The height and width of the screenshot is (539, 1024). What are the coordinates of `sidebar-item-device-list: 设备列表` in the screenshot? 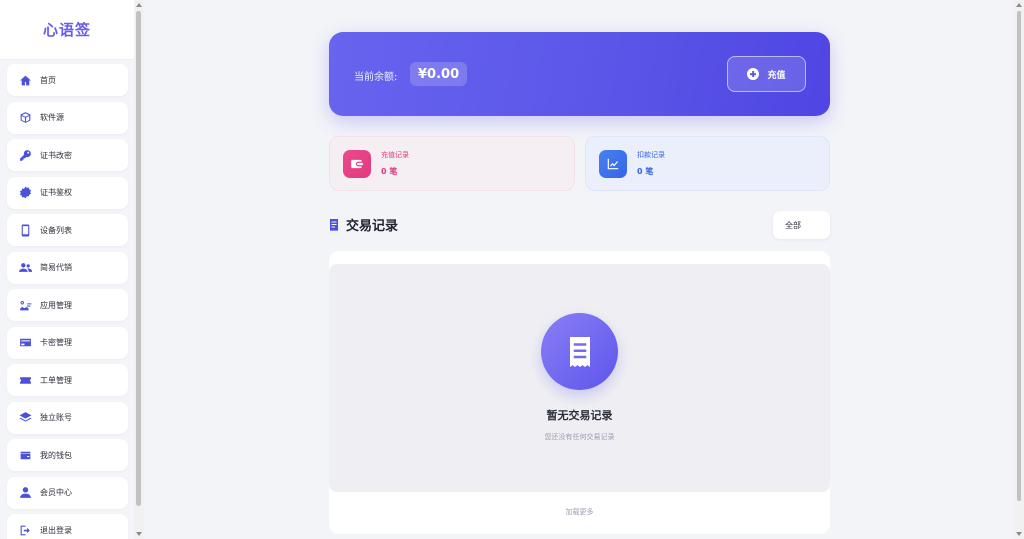 It's located at (67, 230).